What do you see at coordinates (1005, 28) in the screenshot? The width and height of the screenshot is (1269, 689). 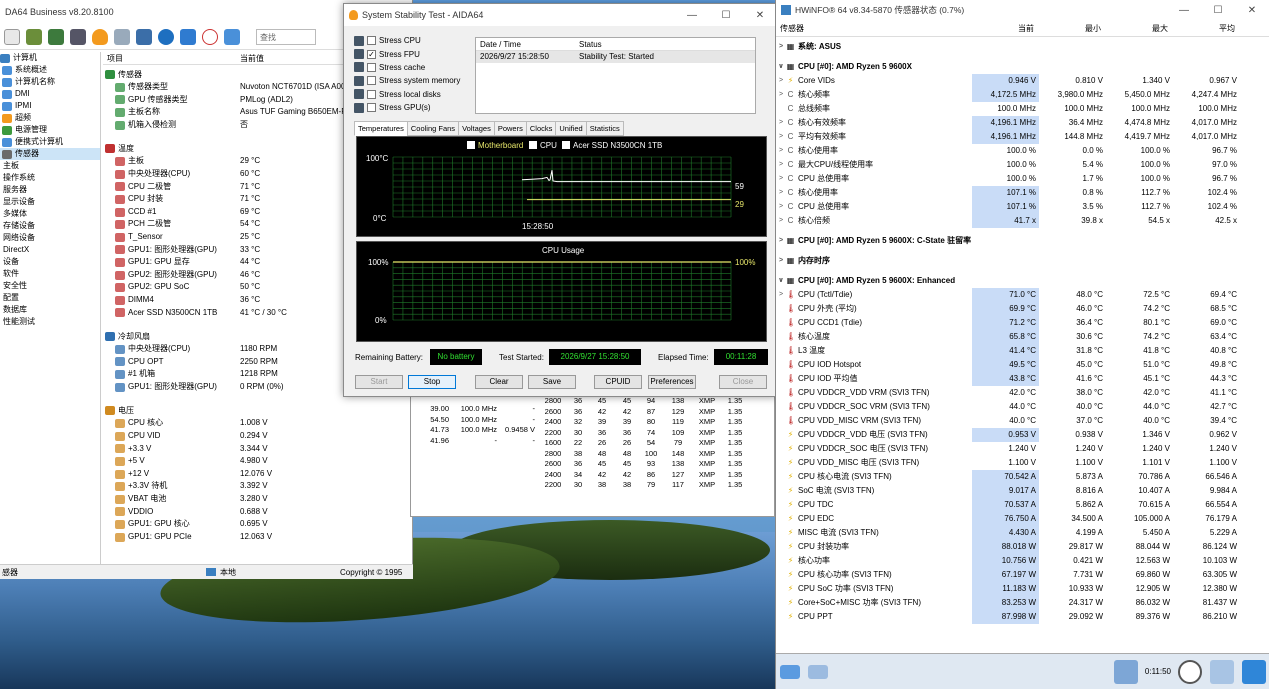 I see `column-current: 当前` at bounding box center [1005, 28].